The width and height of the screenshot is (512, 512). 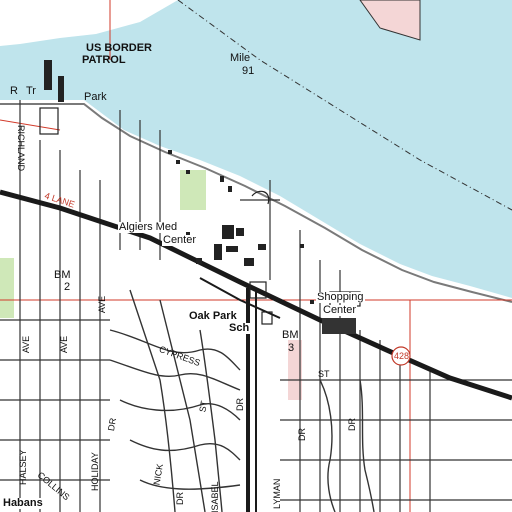 I want to click on dr-label-4: DR, so click(x=352, y=424).